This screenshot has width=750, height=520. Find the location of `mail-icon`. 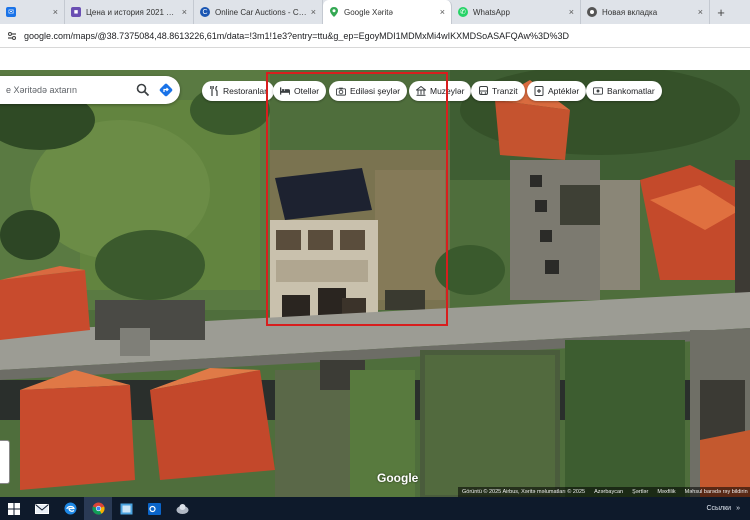

mail-icon is located at coordinates (42, 508).